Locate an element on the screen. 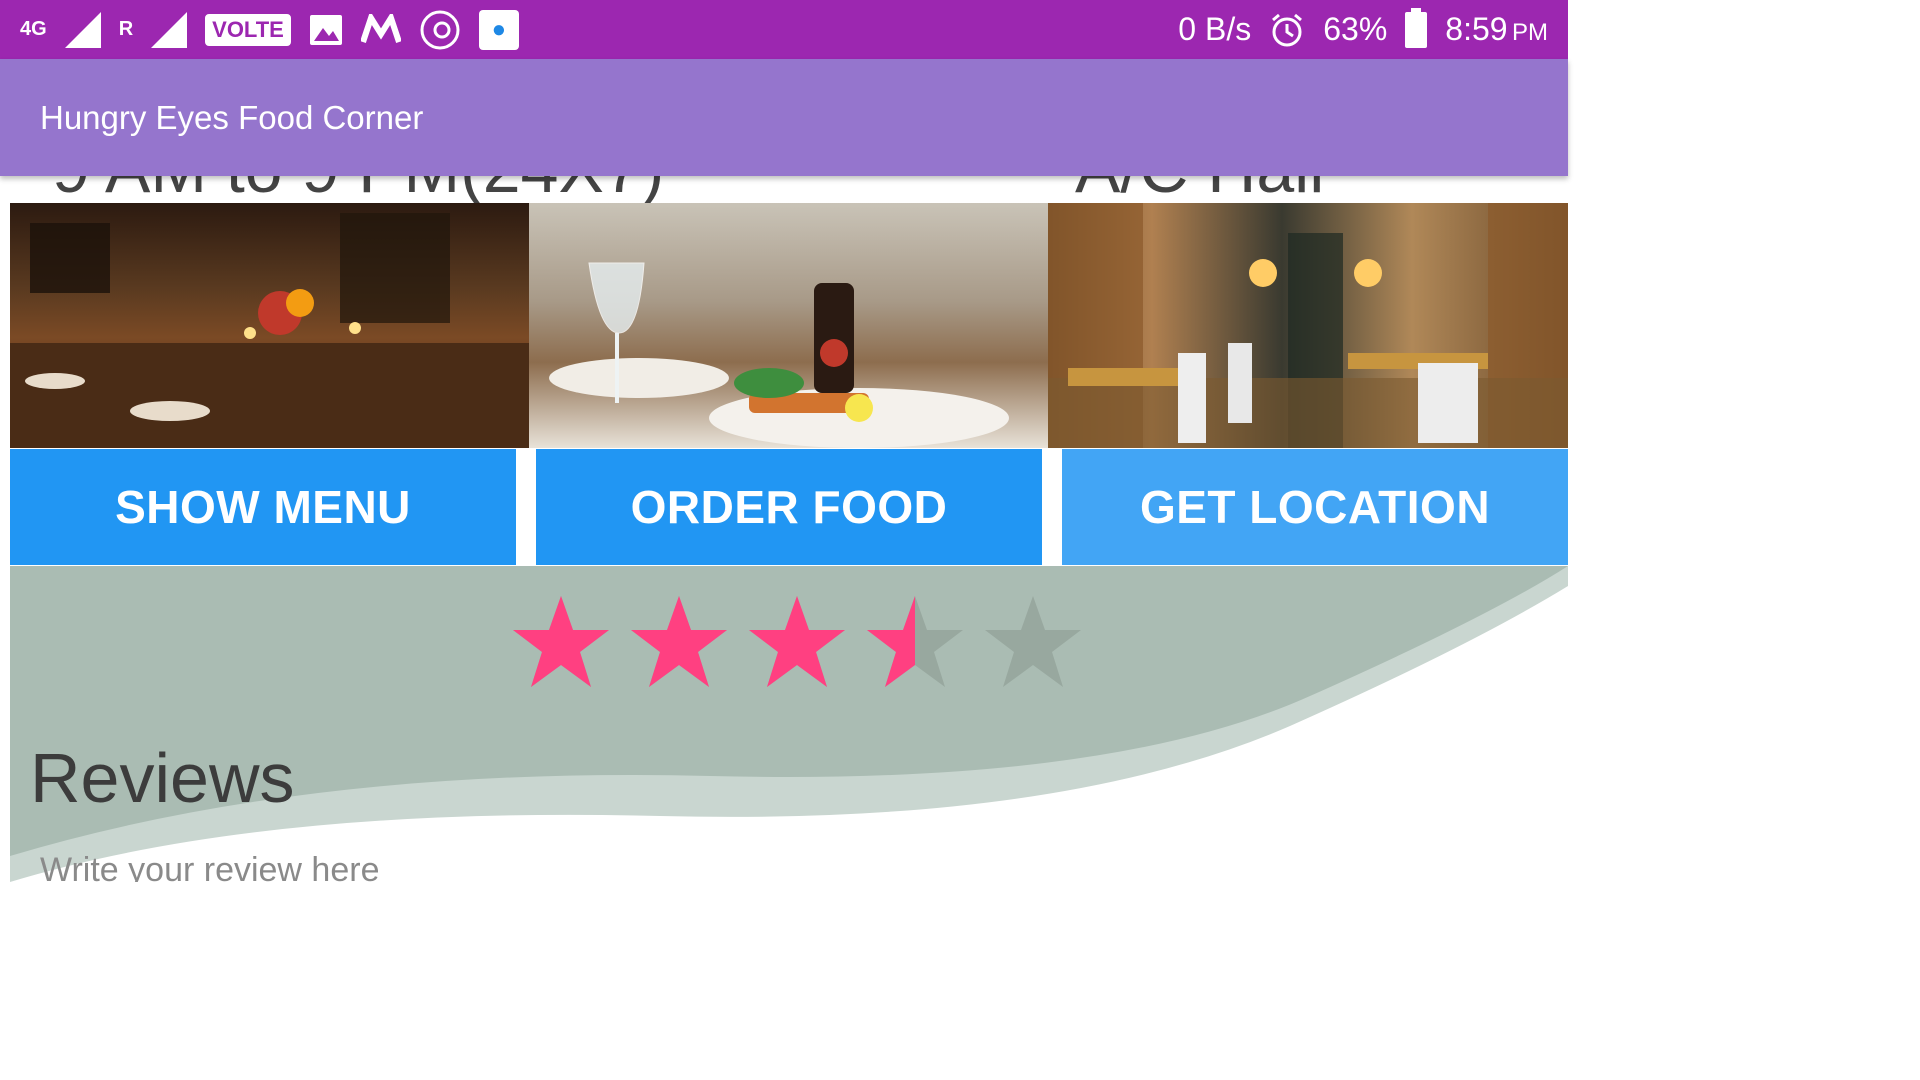  alarm-icon is located at coordinates (1287, 29).